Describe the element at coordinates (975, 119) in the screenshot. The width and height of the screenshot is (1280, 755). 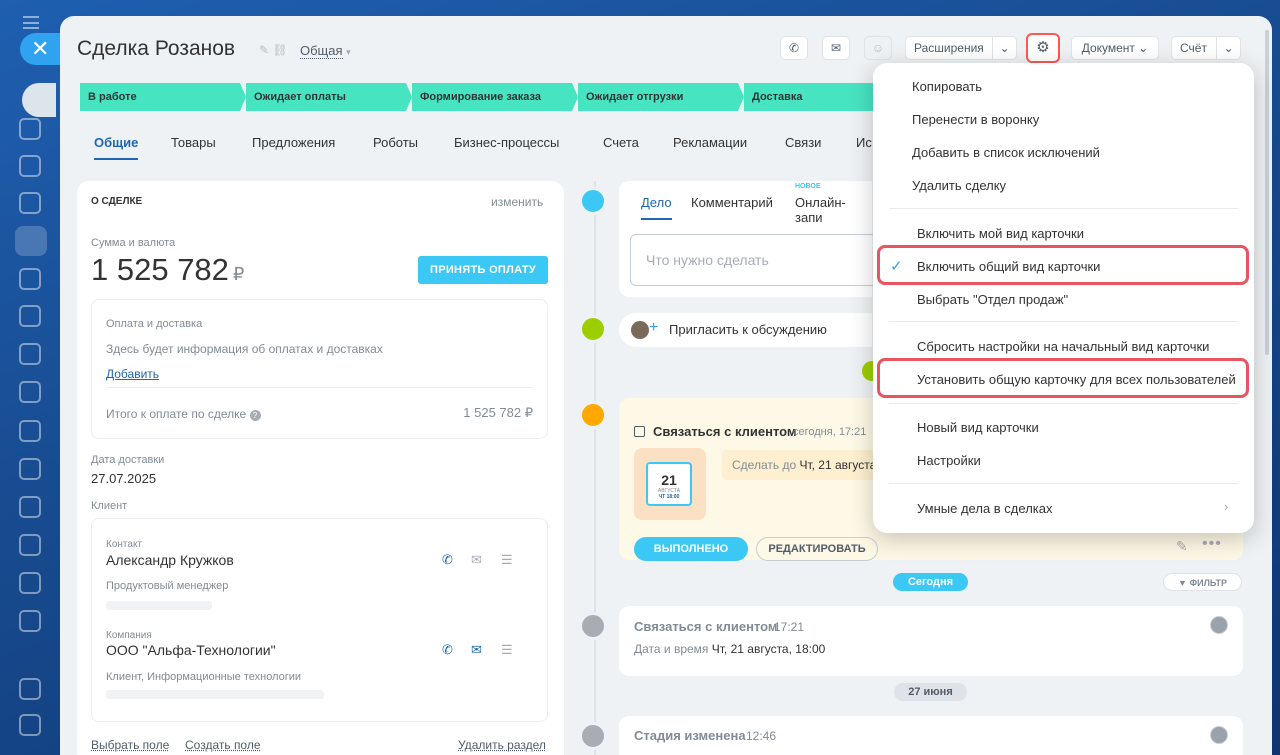
I see `menu-item-move: Перенести в воронку` at that location.